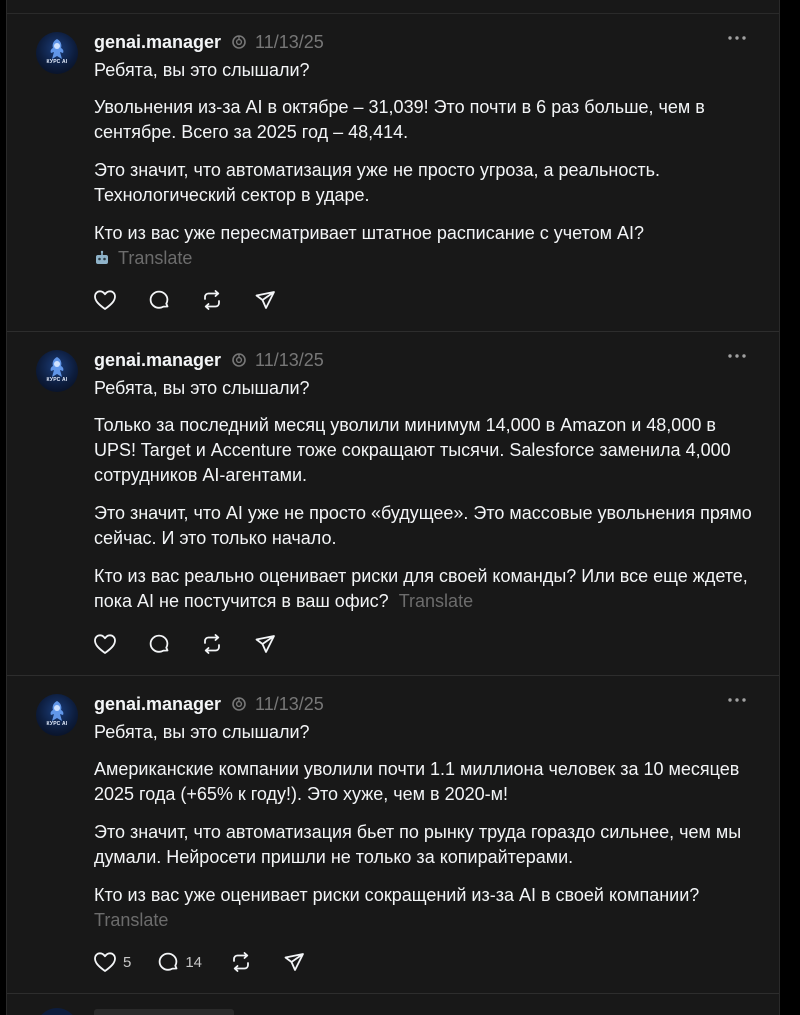  I want to click on translate-row: Translate, so click(424, 258).